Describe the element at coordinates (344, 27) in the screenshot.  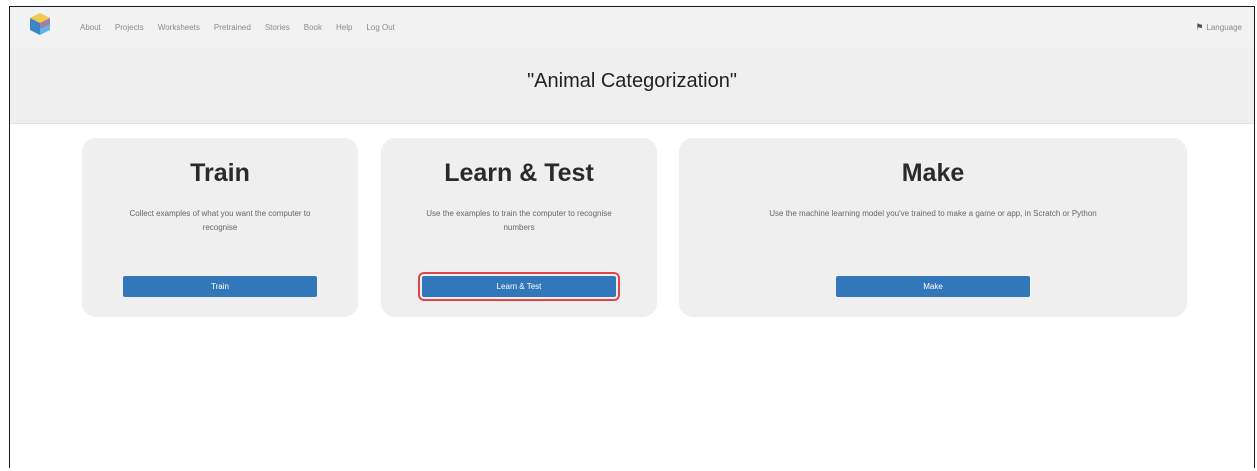
I see `nav-help: Help` at that location.